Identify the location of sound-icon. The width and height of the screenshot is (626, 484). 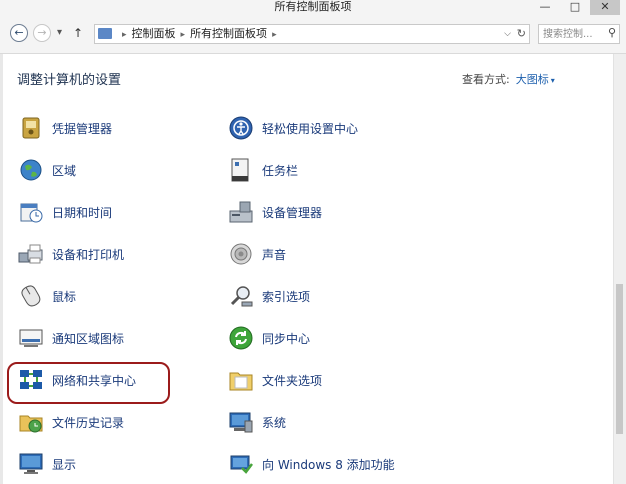
(241, 254).